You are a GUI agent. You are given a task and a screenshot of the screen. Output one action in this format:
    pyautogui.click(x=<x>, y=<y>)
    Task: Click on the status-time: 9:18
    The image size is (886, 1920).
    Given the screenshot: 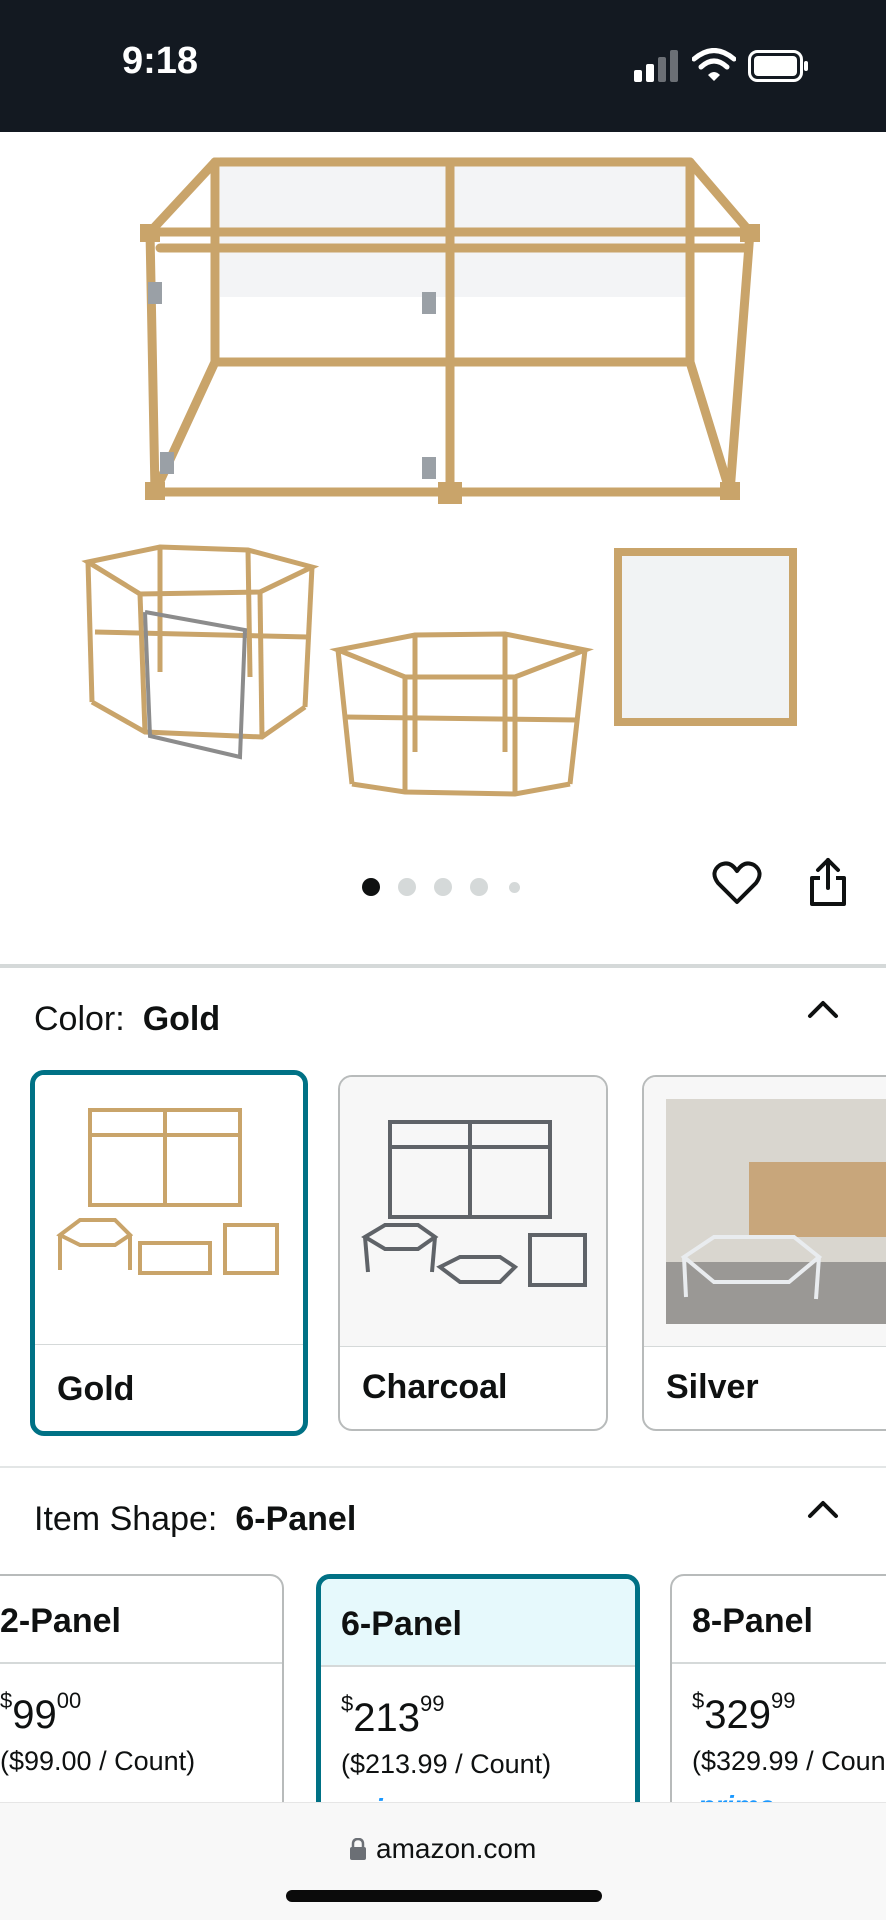 What is the action you would take?
    pyautogui.click(x=160, y=61)
    